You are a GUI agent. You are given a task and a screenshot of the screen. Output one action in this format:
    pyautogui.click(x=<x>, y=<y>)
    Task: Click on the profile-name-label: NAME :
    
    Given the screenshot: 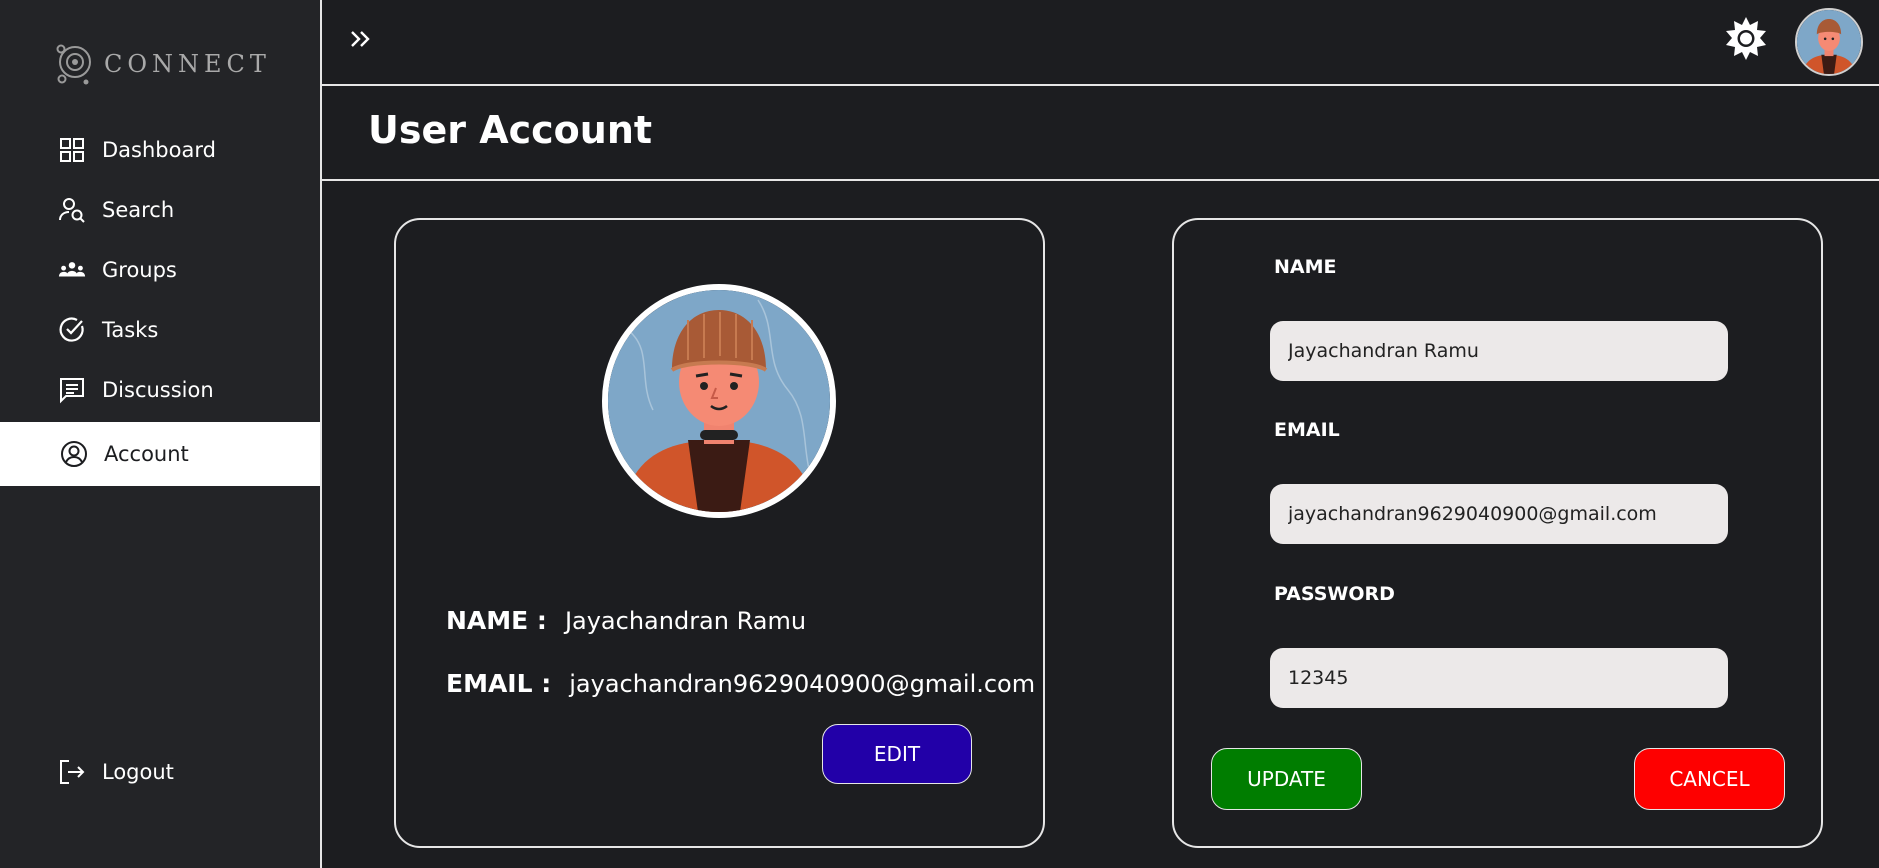 What is the action you would take?
    pyautogui.click(x=496, y=620)
    